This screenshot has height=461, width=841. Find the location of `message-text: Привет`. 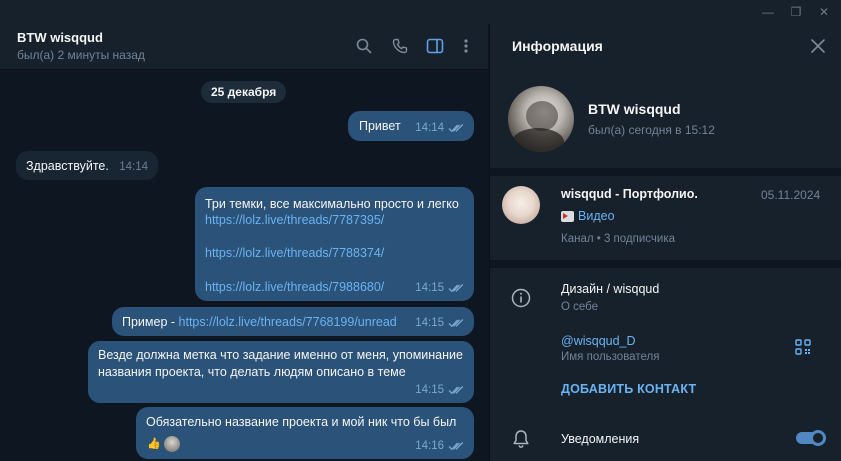

message-text: Привет is located at coordinates (380, 126).